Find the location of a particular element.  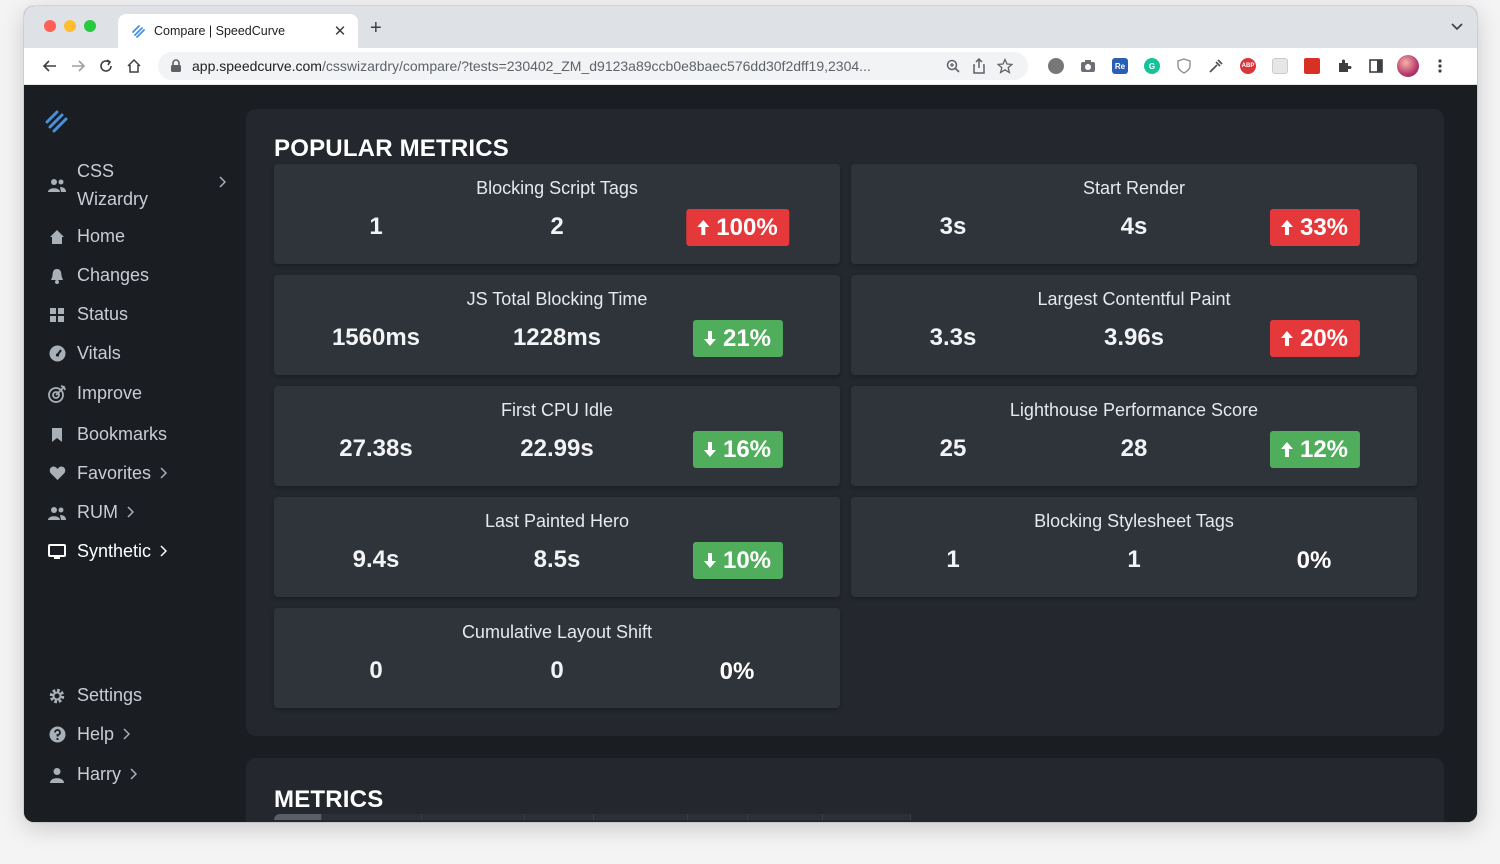

new-tab-button: + is located at coordinates (376, 28).